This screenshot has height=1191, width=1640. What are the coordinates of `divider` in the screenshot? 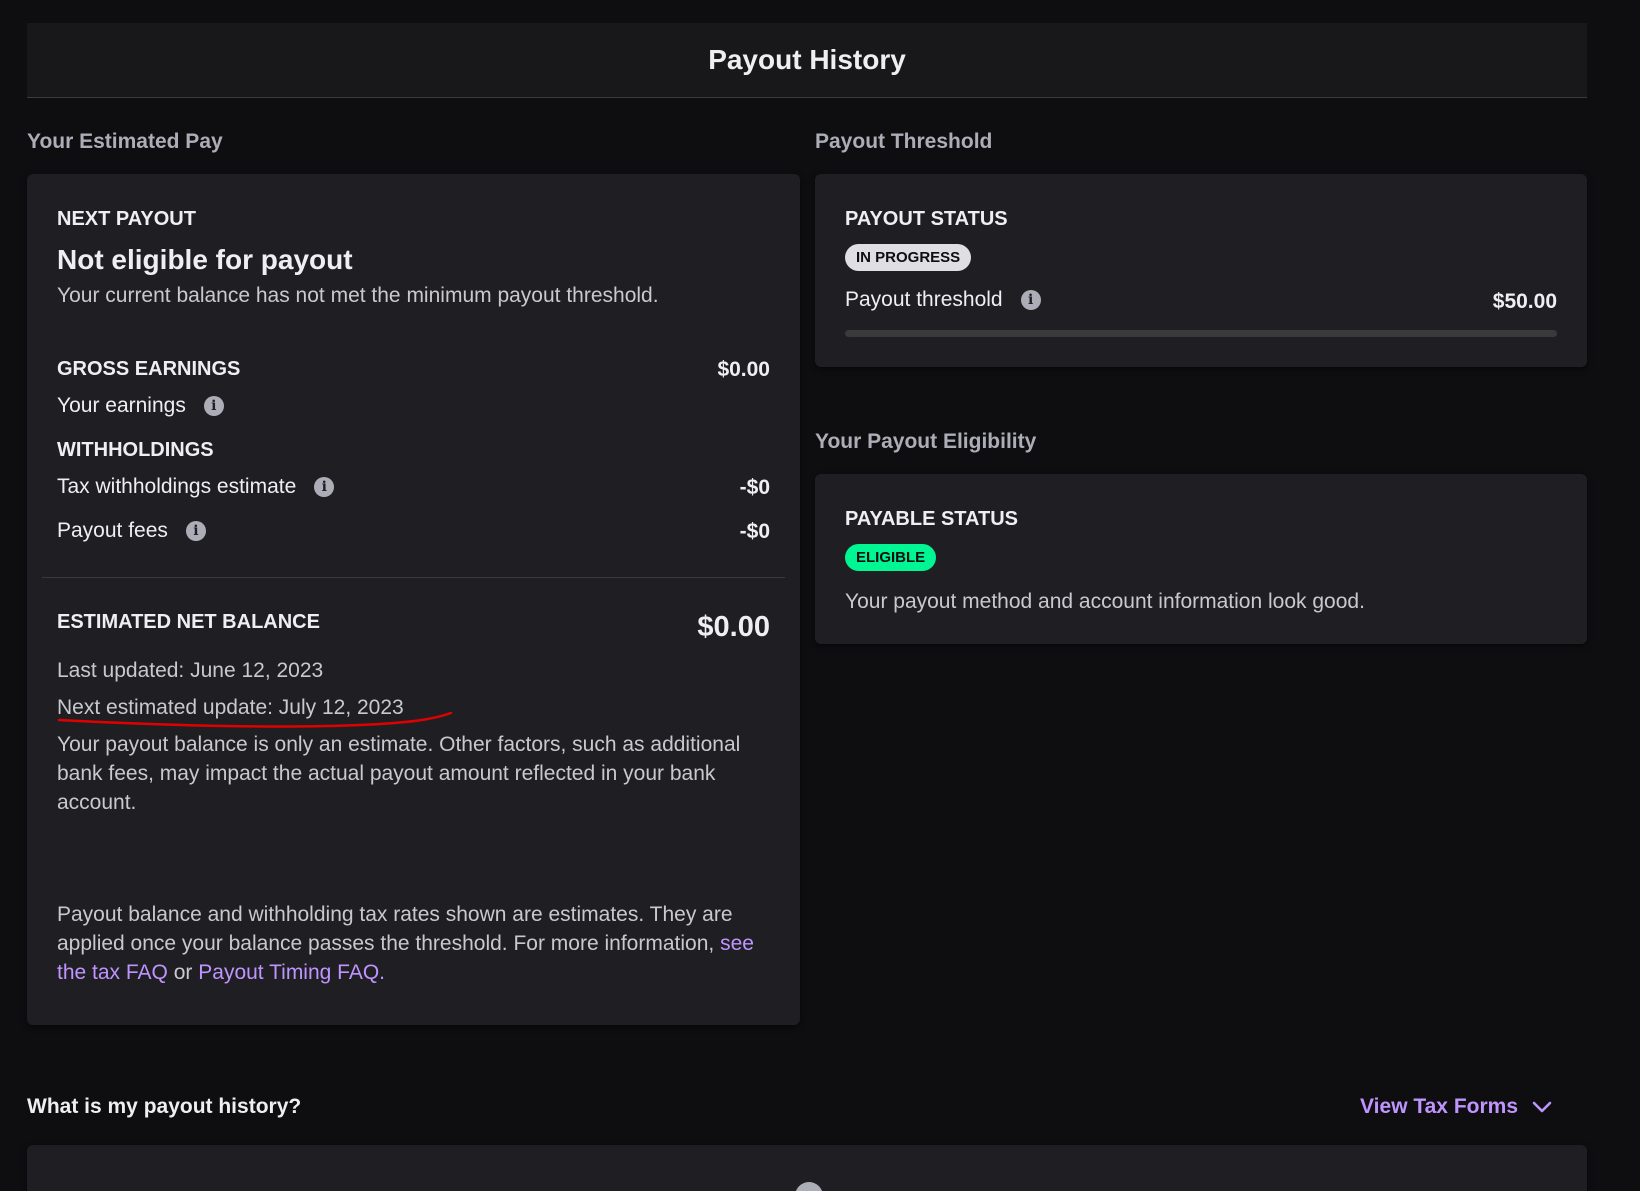 It's located at (413, 577).